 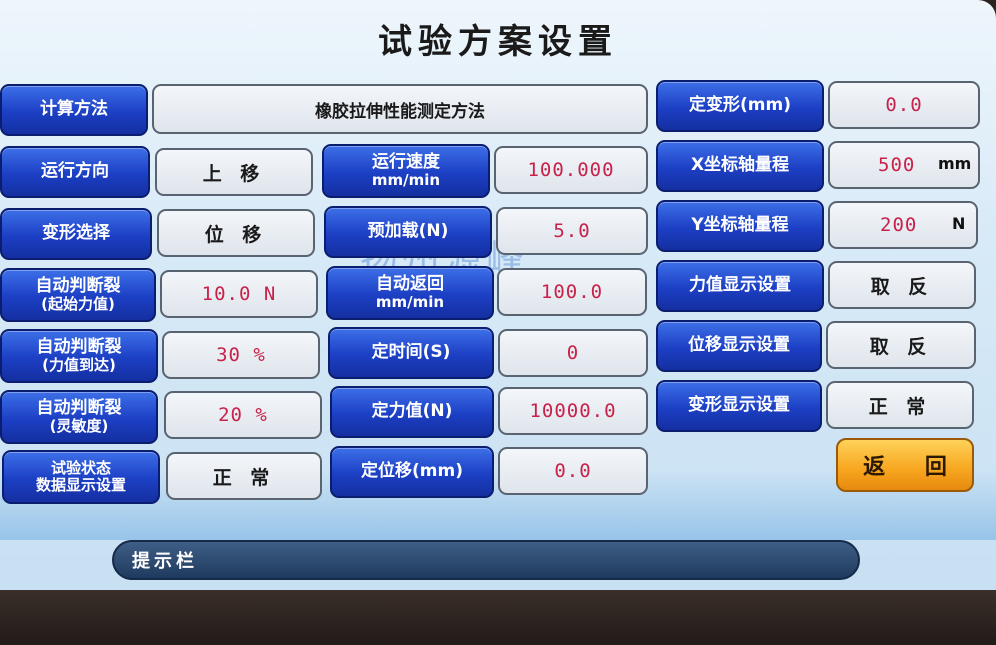 I want to click on x-range-unit: mm, so click(x=955, y=163).